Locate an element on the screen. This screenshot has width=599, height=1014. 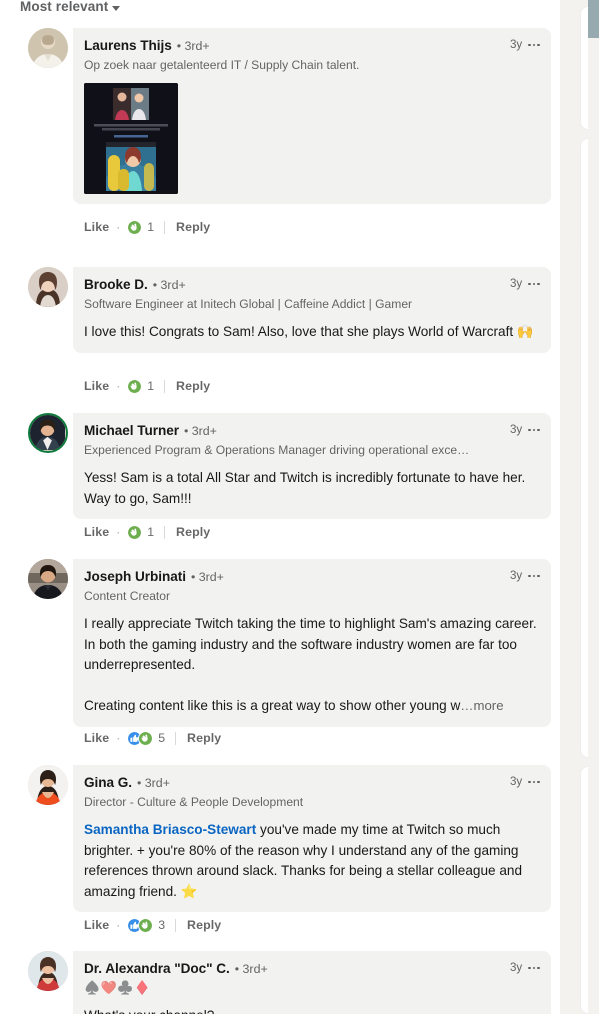
comment-author: Dr. Alexandra "Doc" C. • 3rd+ is located at coordinates (284, 969).